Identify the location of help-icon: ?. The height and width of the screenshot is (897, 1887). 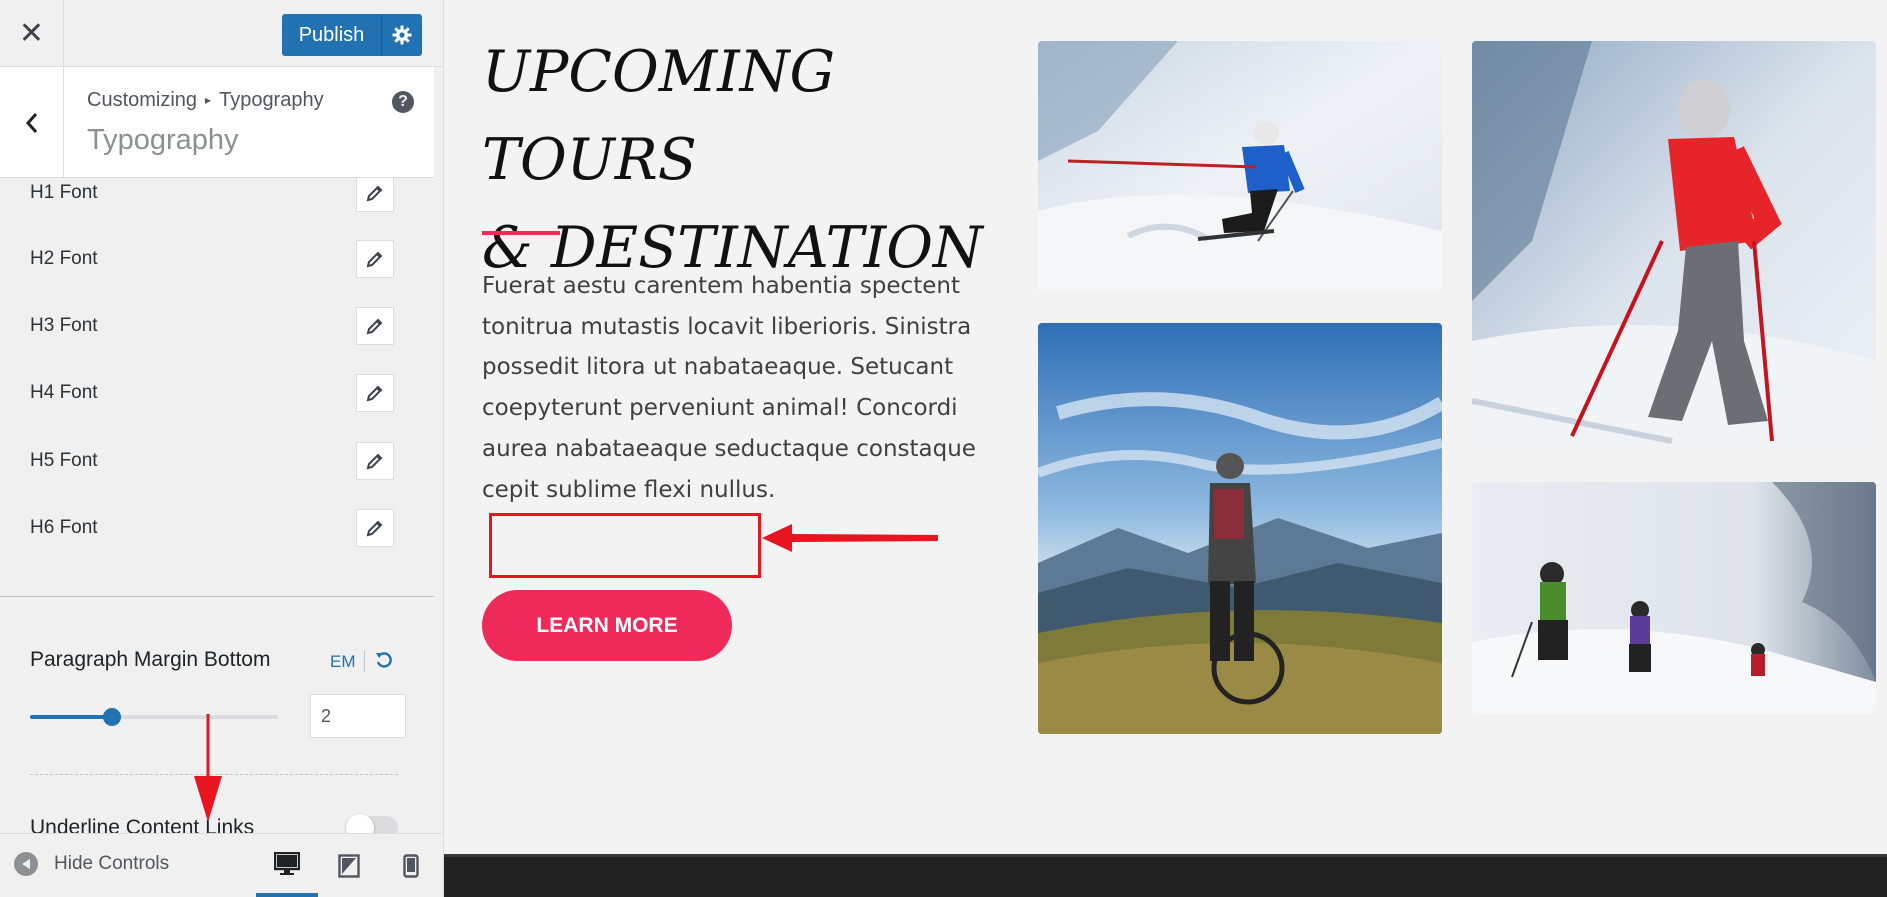
(403, 102).